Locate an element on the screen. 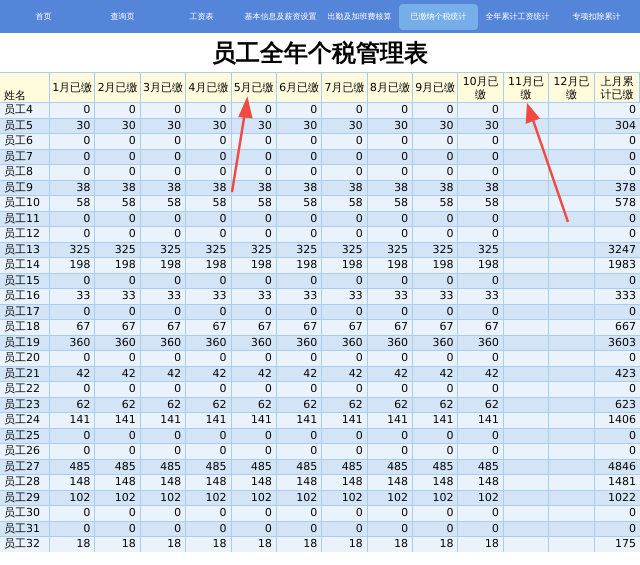 This screenshot has width=640, height=565. table-cell-text: 378 is located at coordinates (625, 187).